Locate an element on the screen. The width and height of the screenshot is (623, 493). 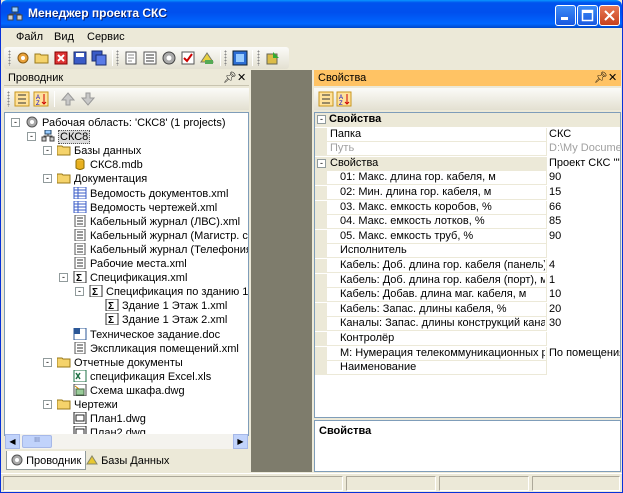
property-row: Наименование is located at coordinates (467, 368).